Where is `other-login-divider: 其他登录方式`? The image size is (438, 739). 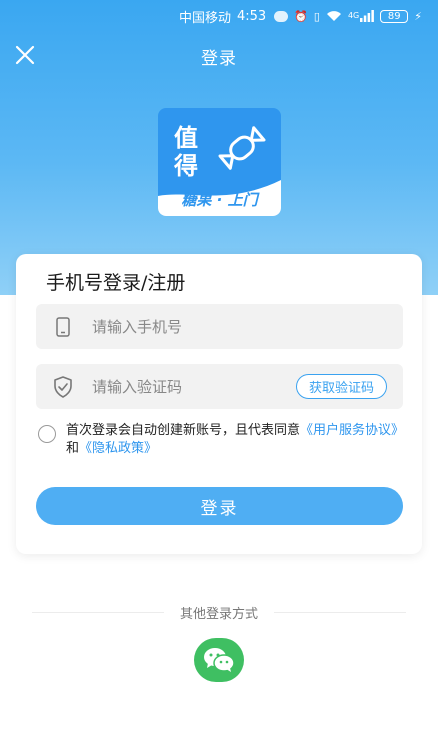
other-login-divider: 其他登录方式 is located at coordinates (219, 612).